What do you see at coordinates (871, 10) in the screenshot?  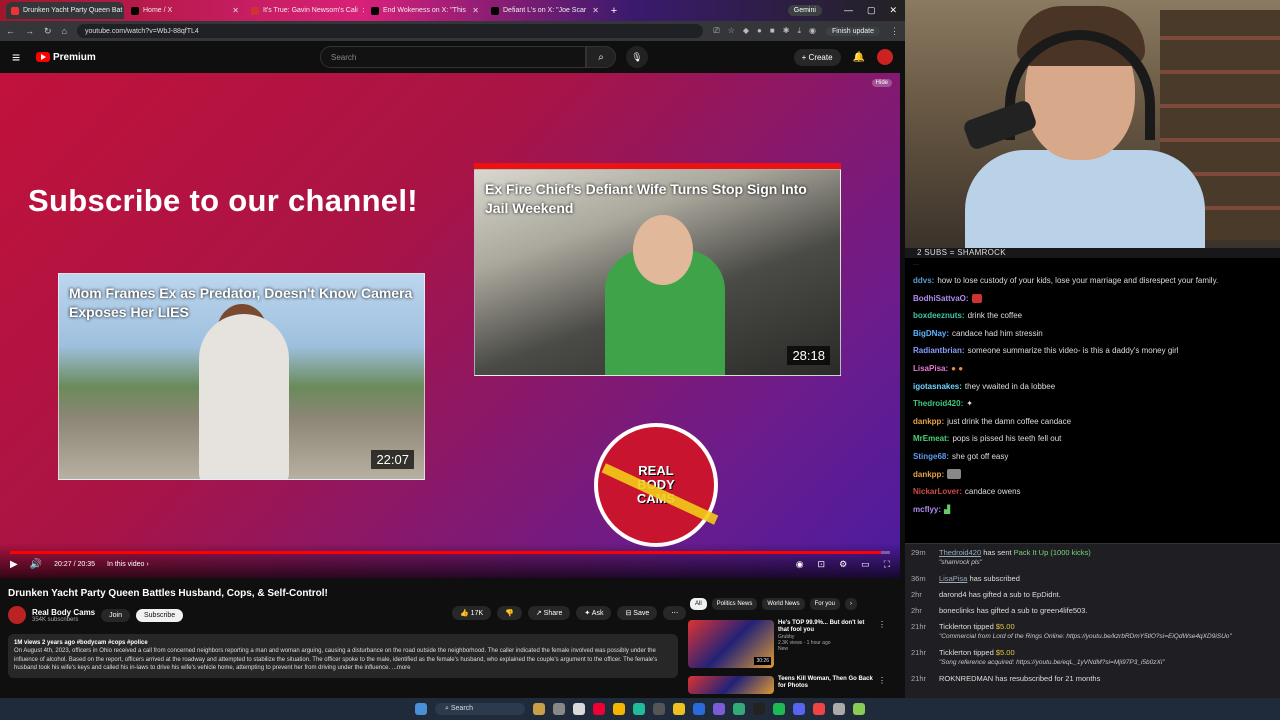 I see `maximize-icon: ▢` at bounding box center [871, 10].